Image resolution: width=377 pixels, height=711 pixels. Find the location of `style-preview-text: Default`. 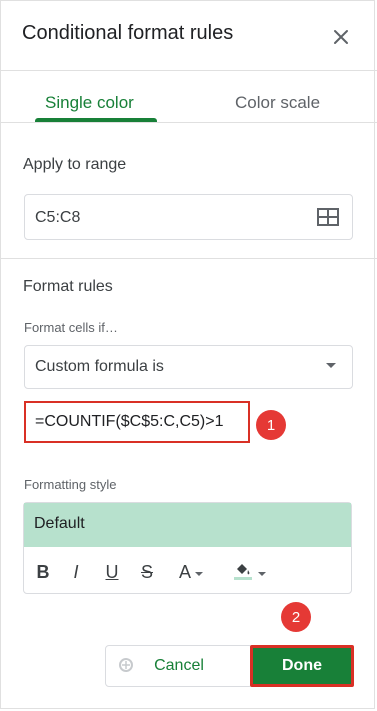

style-preview-text: Default is located at coordinates (59, 524).